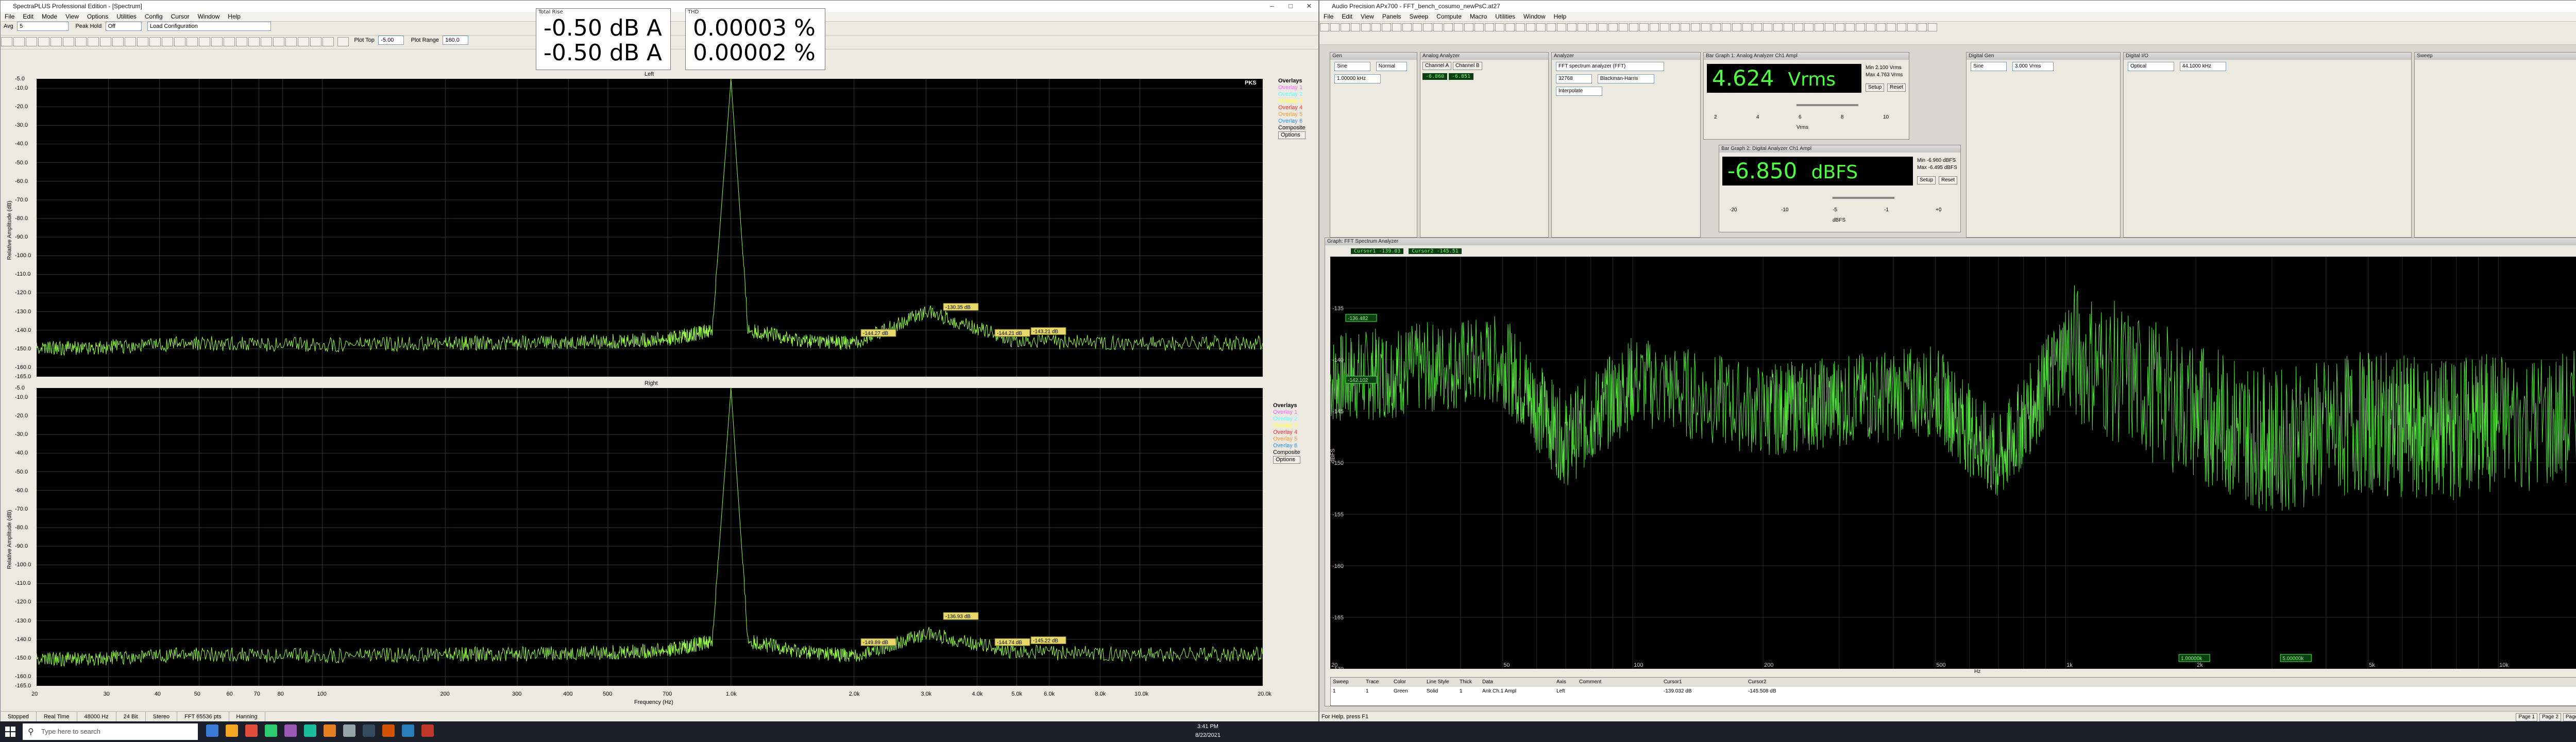 The image size is (2576, 742). What do you see at coordinates (111, 731) in the screenshot?
I see `taskbar-search: ⚲ Type here to search` at bounding box center [111, 731].